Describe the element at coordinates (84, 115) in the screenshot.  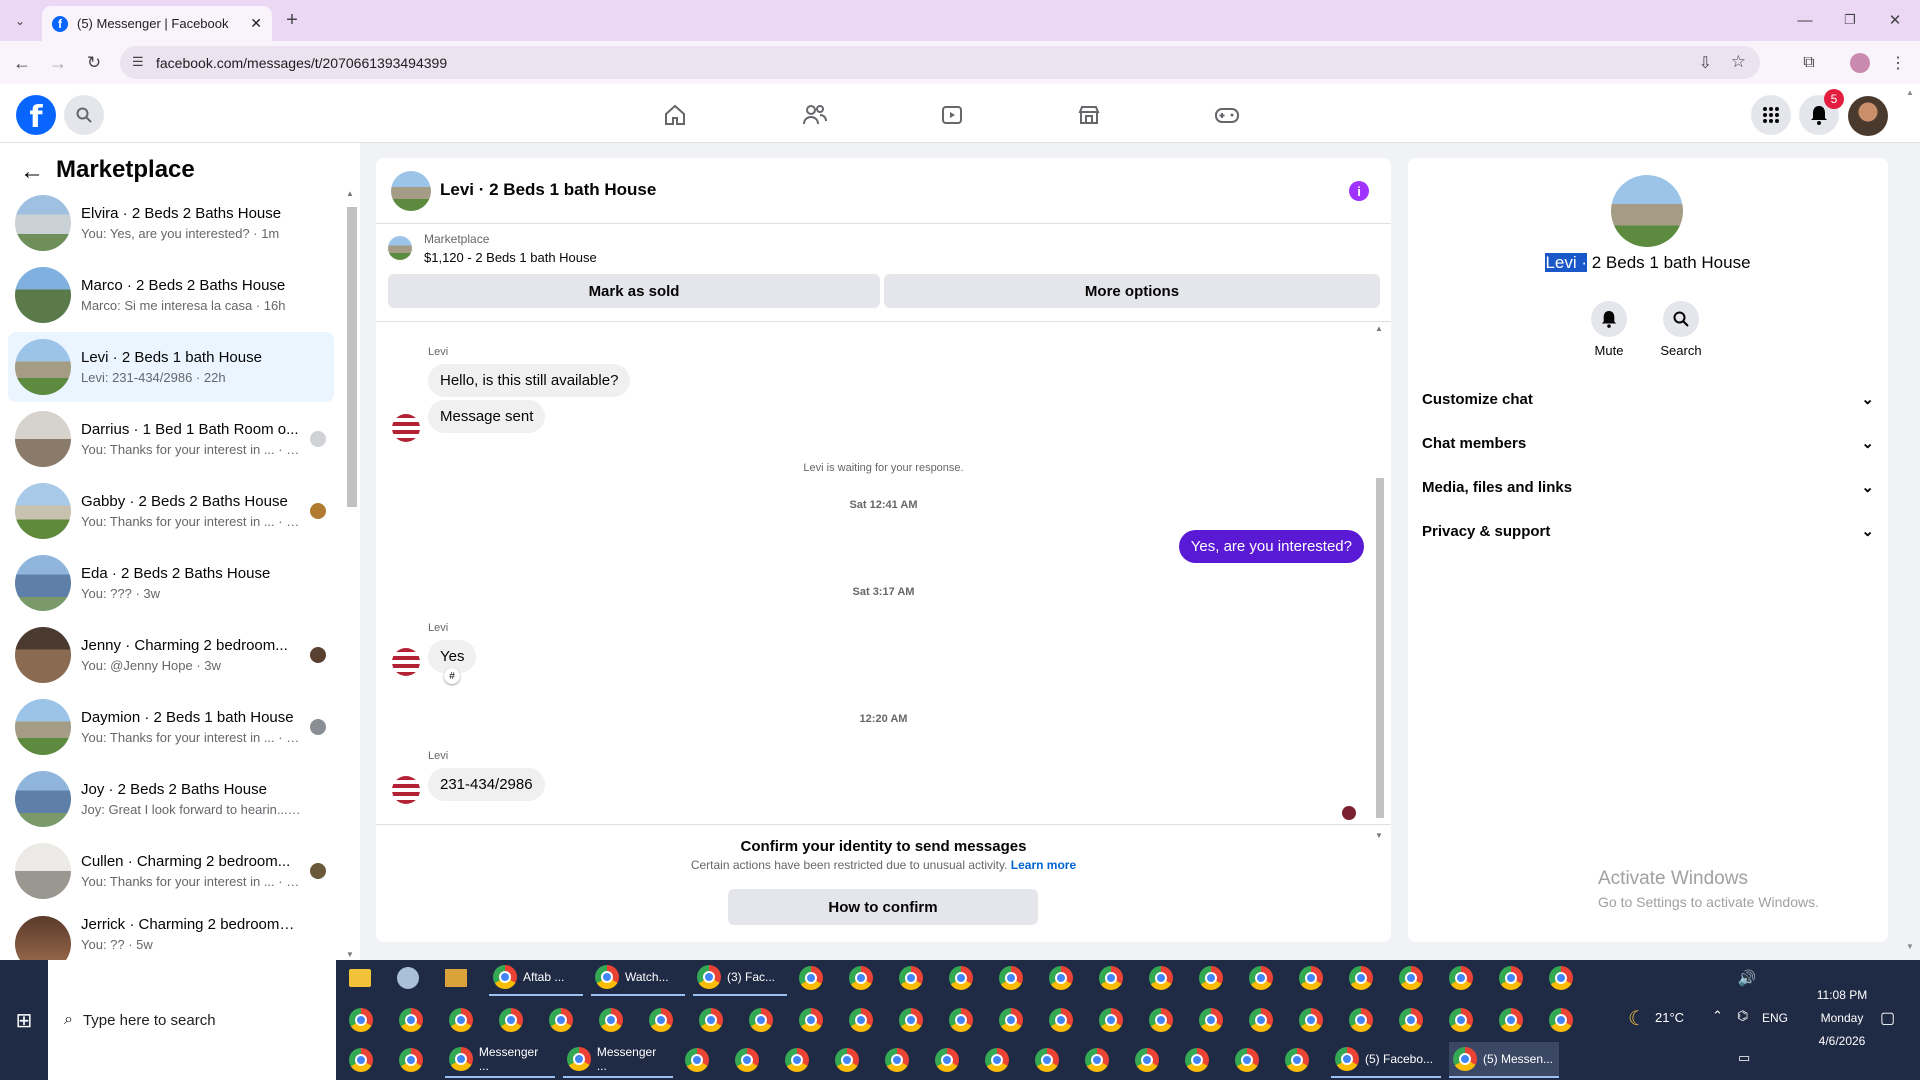
I see `search-icon` at that location.